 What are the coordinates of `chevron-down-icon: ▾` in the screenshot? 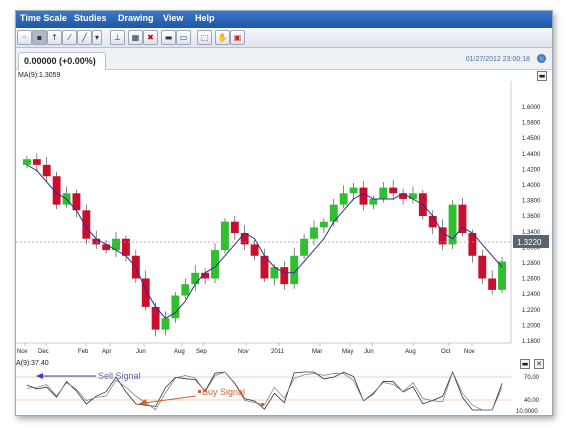 It's located at (97, 37).